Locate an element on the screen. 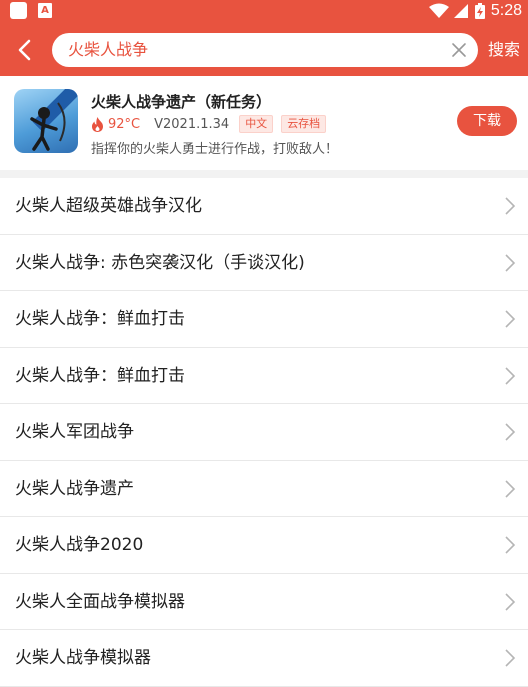 Image resolution: width=528 pixels, height=687 pixels. app-meta: 92°C V2021.1.34 中文 云存档 is located at coordinates (212, 124).